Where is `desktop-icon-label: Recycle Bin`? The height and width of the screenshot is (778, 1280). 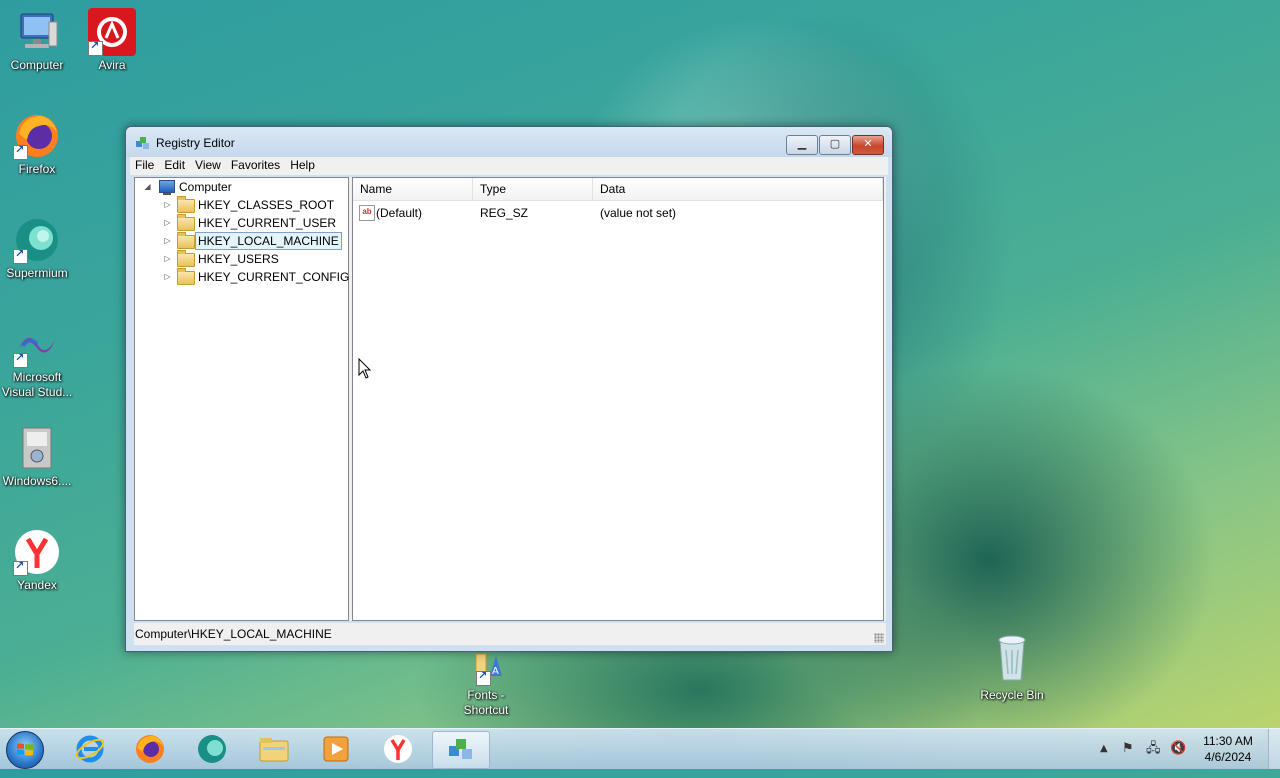
desktop-icon-label: Recycle Bin is located at coordinates (1012, 695).